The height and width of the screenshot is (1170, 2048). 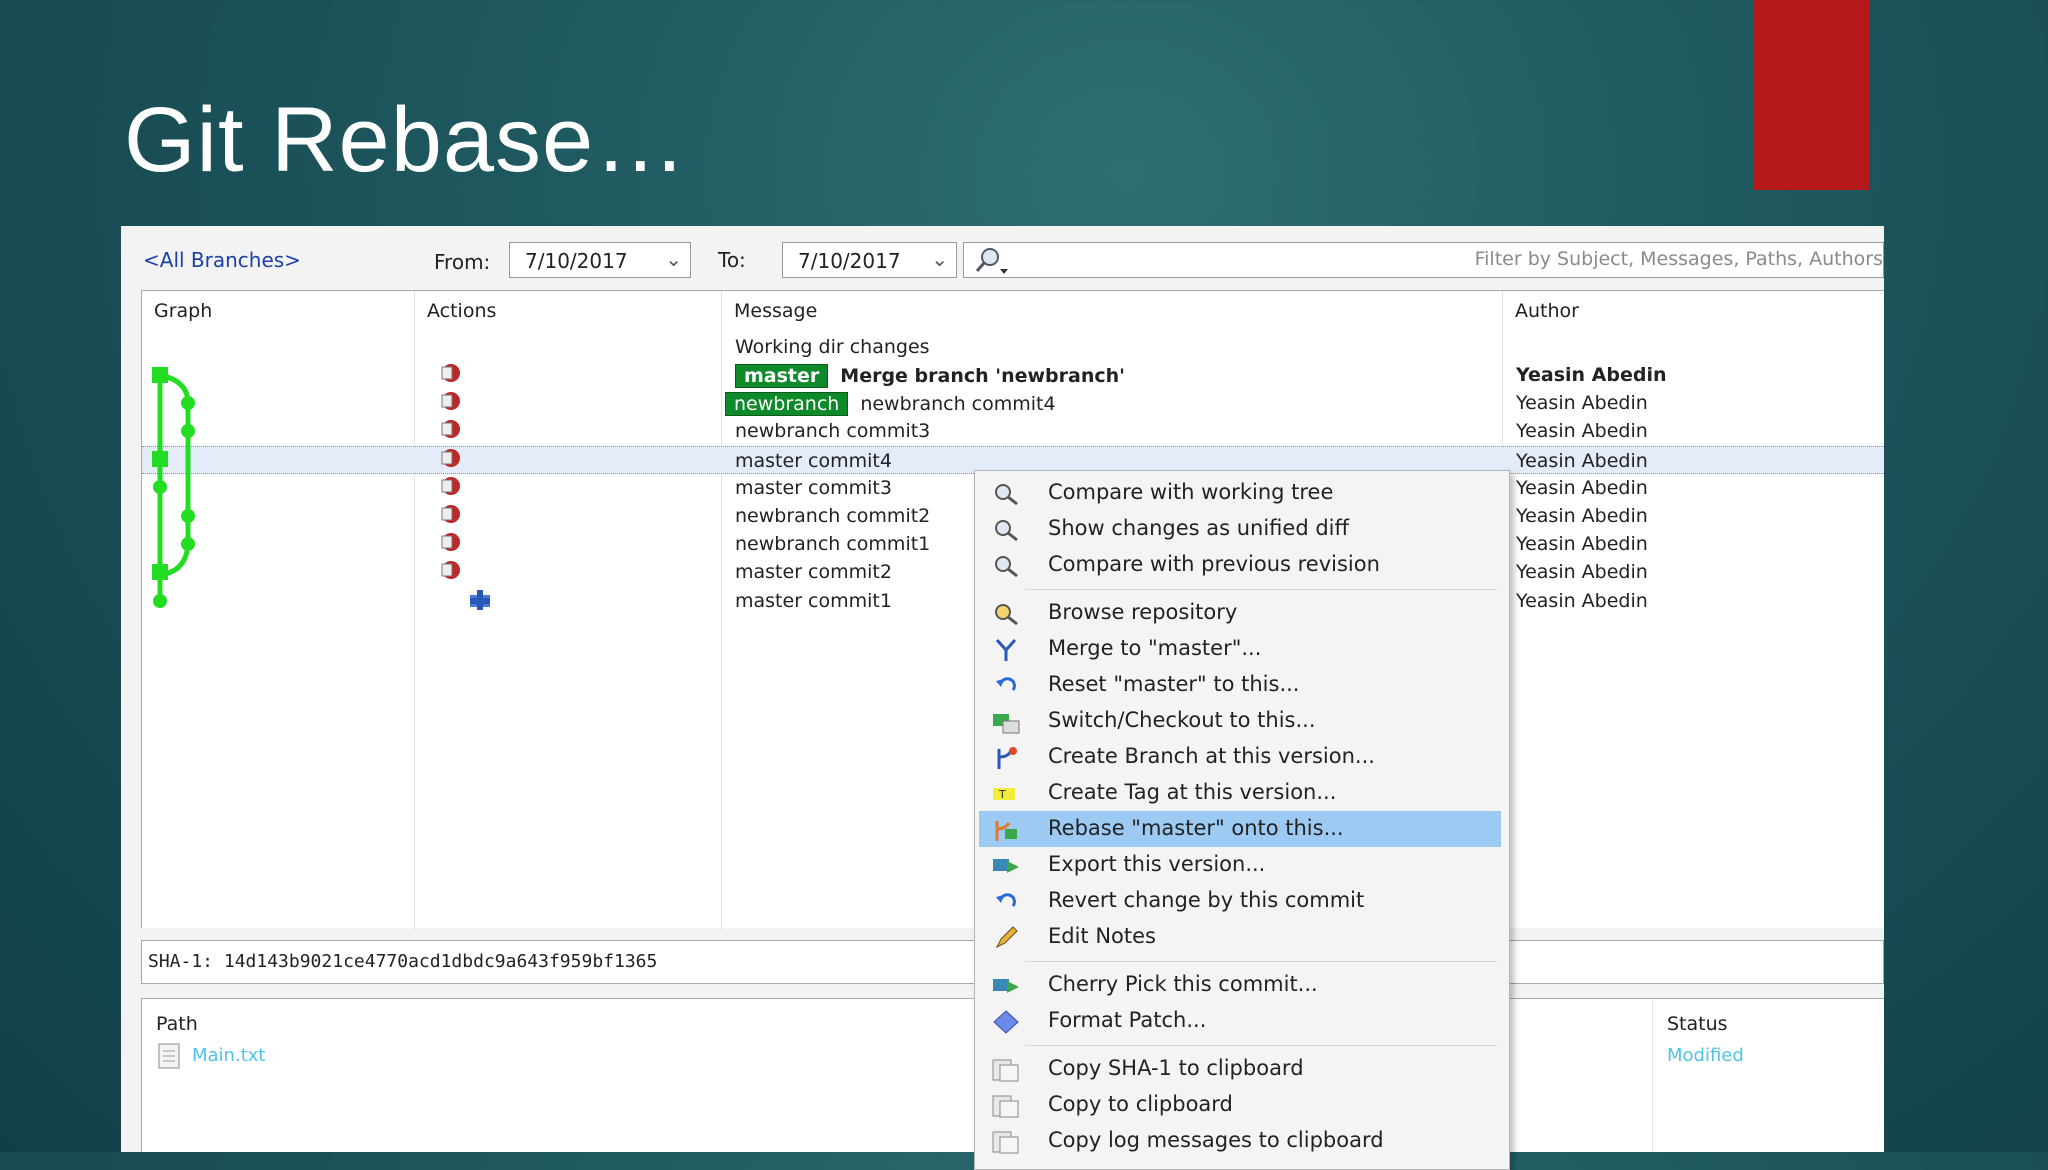 I want to click on menu-item-copy-sha: Copy SHA-1 to clipboard, so click(x=1240, y=1069).